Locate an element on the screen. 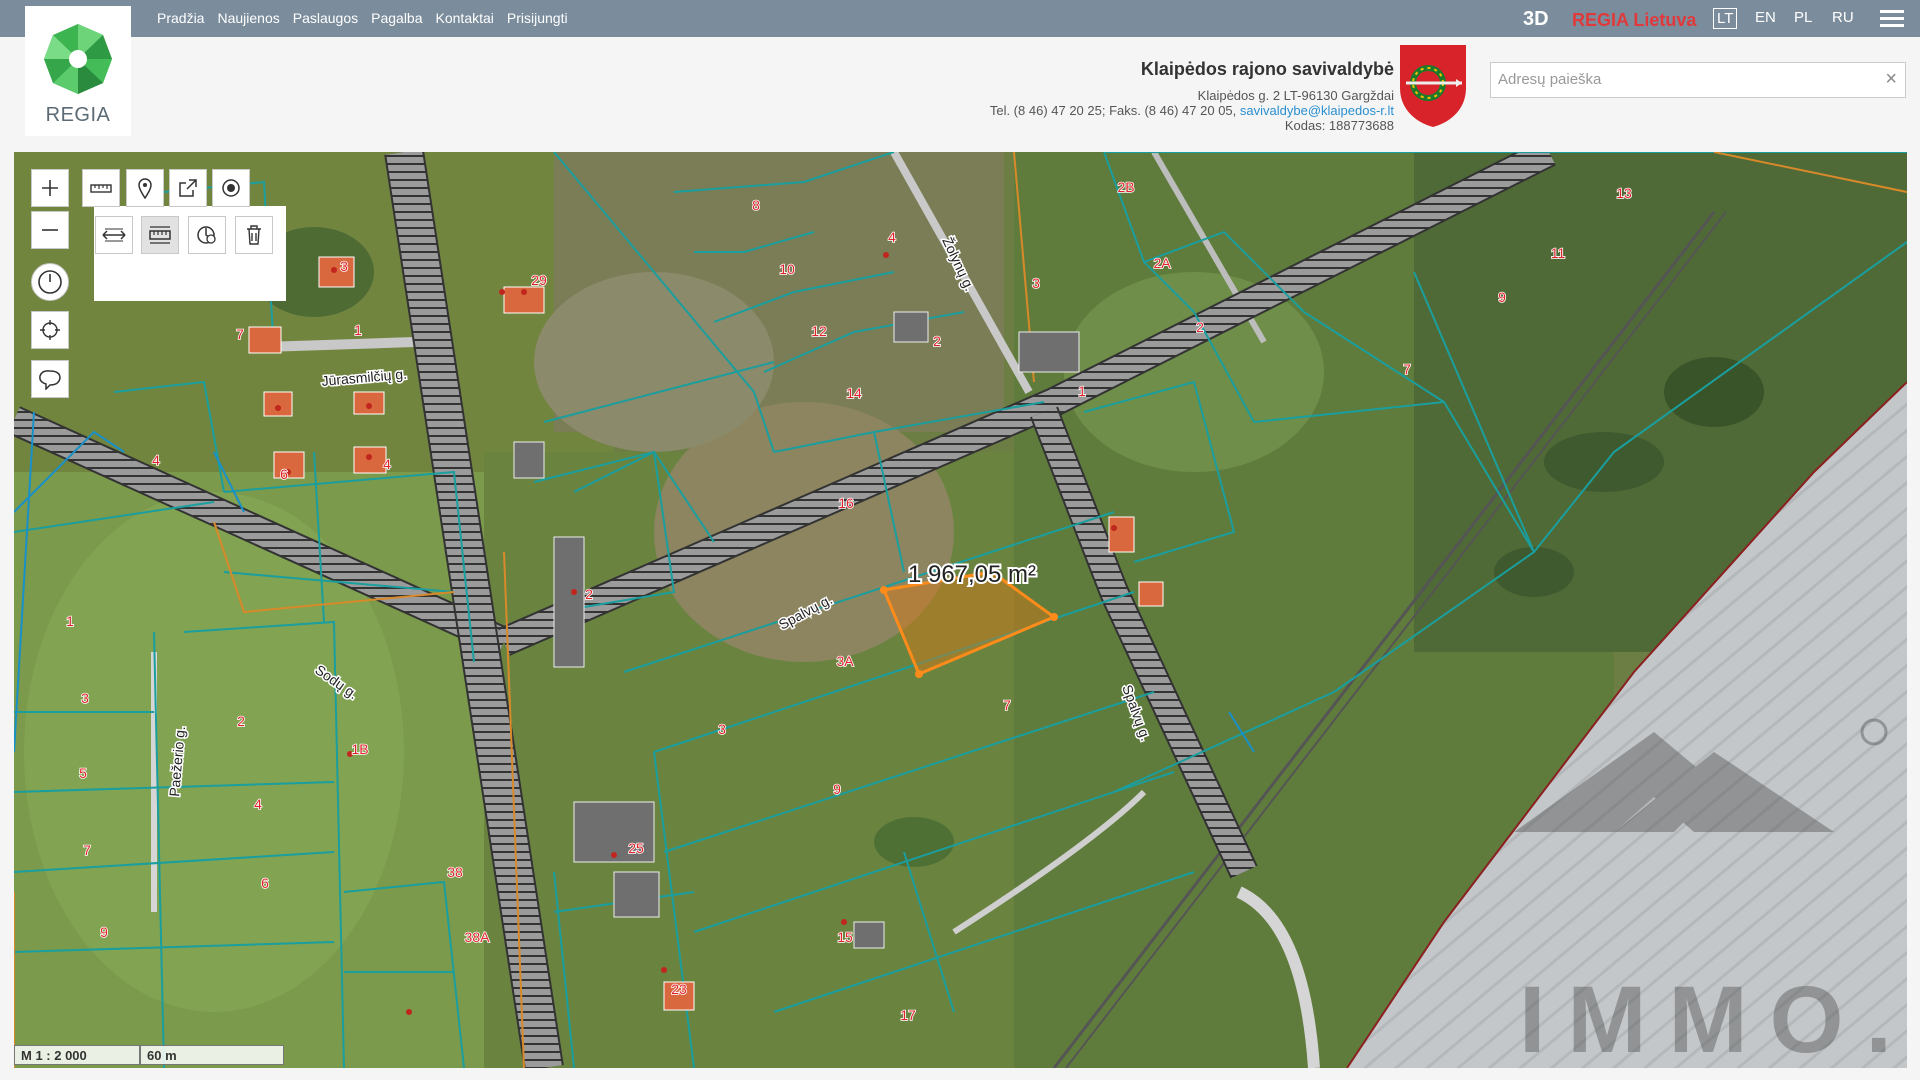 This screenshot has width=1920, height=1080. parcel-label: 8 is located at coordinates (756, 205).